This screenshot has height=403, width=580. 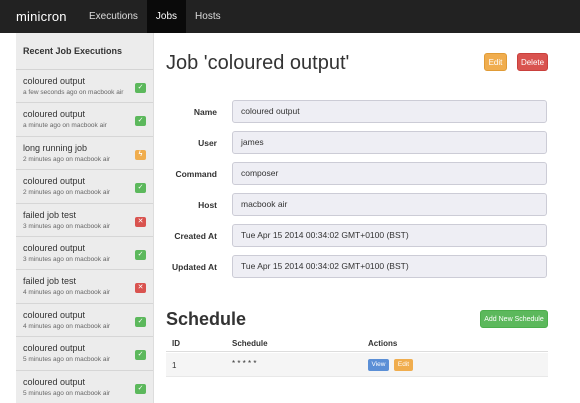 What do you see at coordinates (244, 363) in the screenshot?
I see `schedule-expression: * * * * *` at bounding box center [244, 363].